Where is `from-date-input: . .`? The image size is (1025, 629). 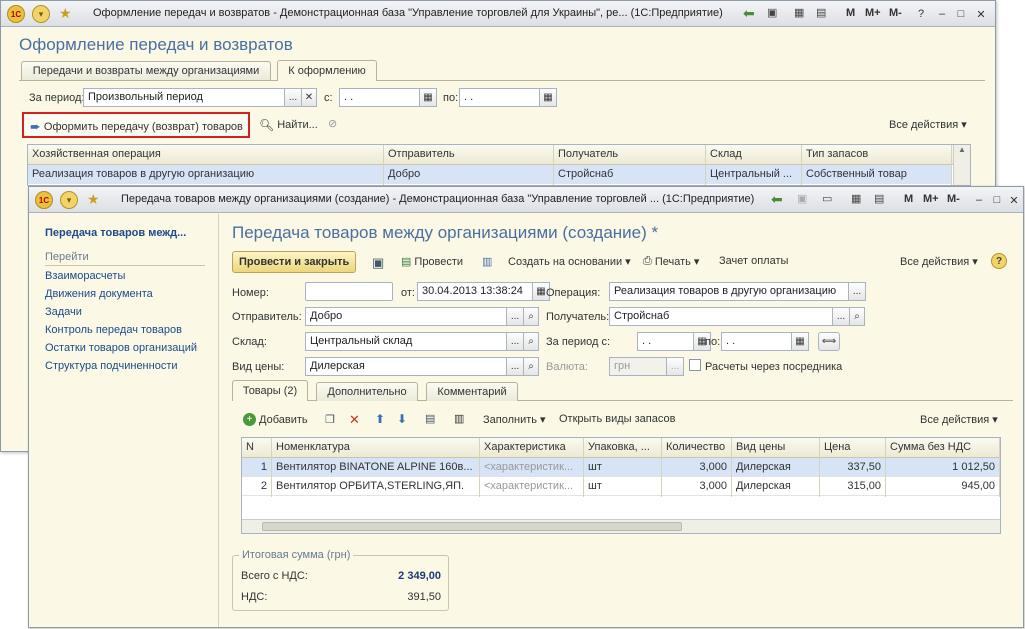
from-date-input: . . is located at coordinates (380, 97).